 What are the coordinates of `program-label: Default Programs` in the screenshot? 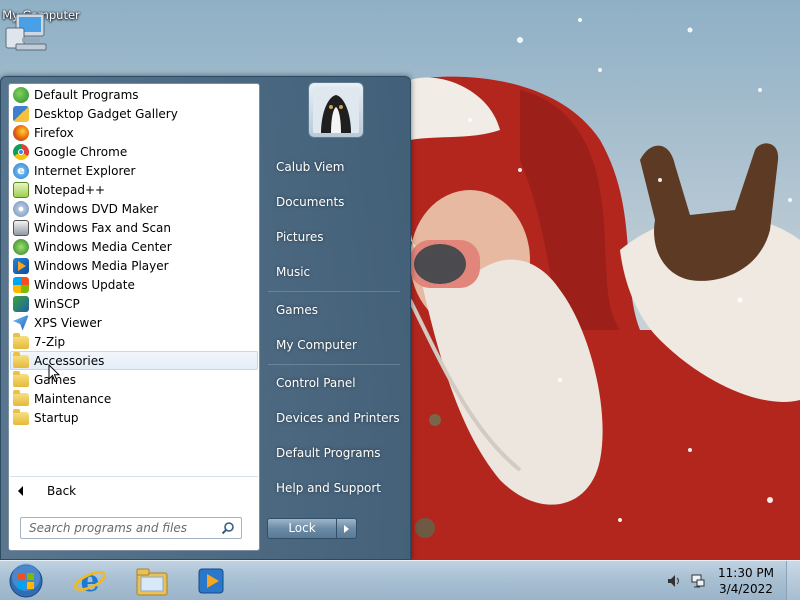 It's located at (86, 94).